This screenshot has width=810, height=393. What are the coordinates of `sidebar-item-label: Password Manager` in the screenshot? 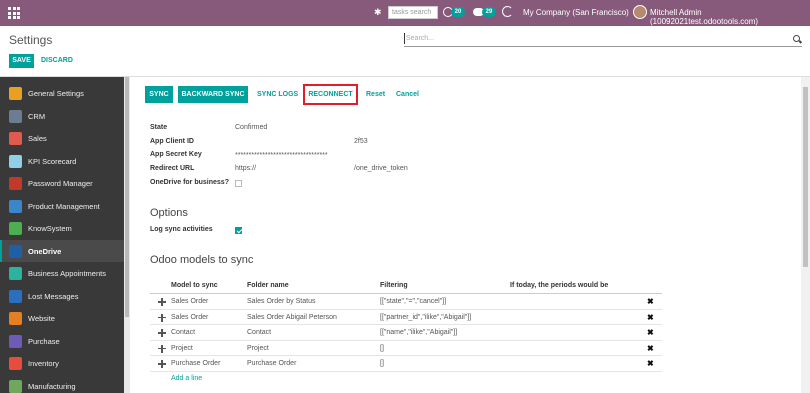 It's located at (60, 183).